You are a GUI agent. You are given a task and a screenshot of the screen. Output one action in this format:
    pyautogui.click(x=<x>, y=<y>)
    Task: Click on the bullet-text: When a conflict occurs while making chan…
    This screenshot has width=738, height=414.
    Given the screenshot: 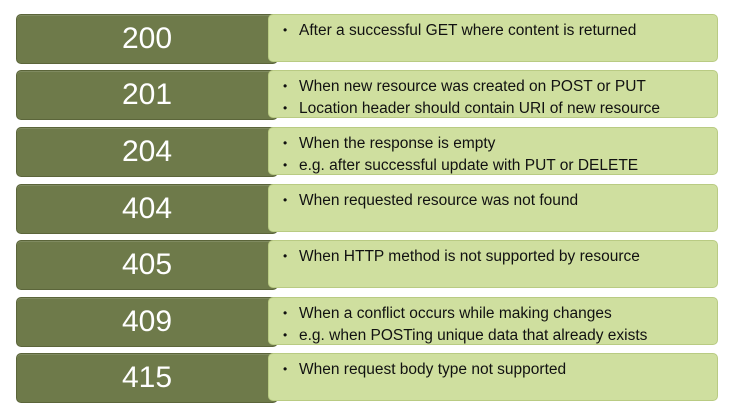 What is the action you would take?
    pyautogui.click(x=455, y=313)
    